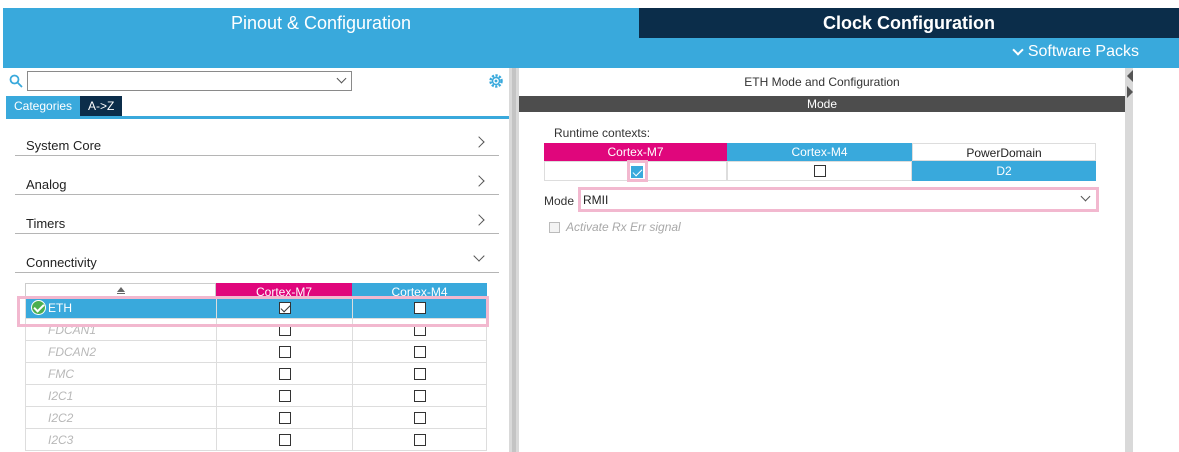  Describe the element at coordinates (16, 81) in the screenshot. I see `search-icon` at that location.